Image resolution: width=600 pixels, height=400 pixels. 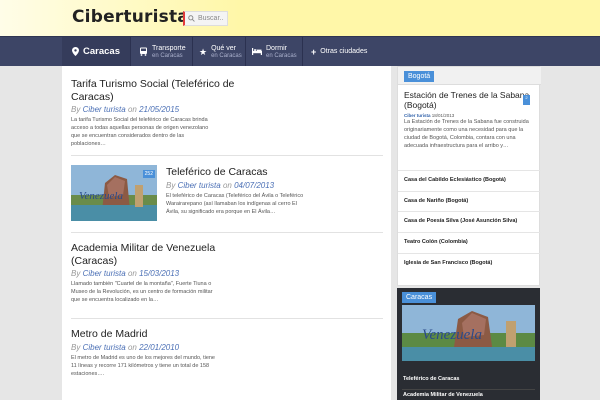 I want to click on sidebar-tabbar: Bogotá, so click(x=469, y=76).